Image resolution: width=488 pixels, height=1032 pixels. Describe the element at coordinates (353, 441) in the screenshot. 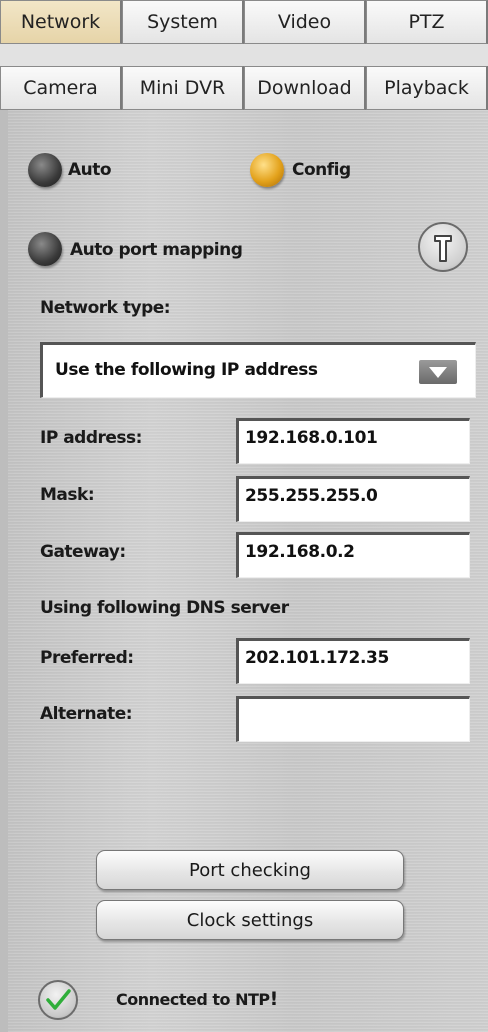

I see `ip-address-field: 192.168.0.101` at that location.